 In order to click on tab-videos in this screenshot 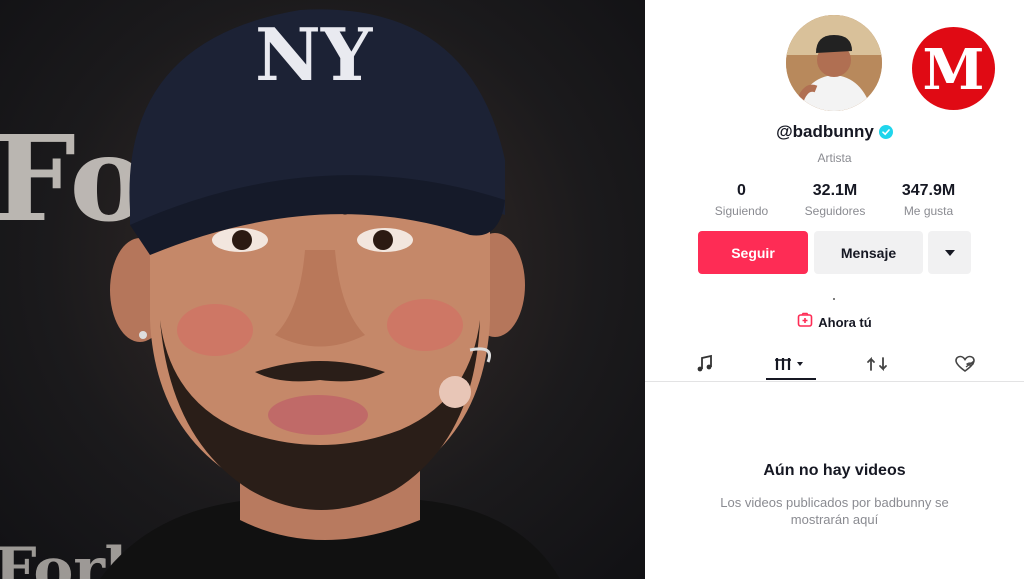, I will do `click(791, 364)`.